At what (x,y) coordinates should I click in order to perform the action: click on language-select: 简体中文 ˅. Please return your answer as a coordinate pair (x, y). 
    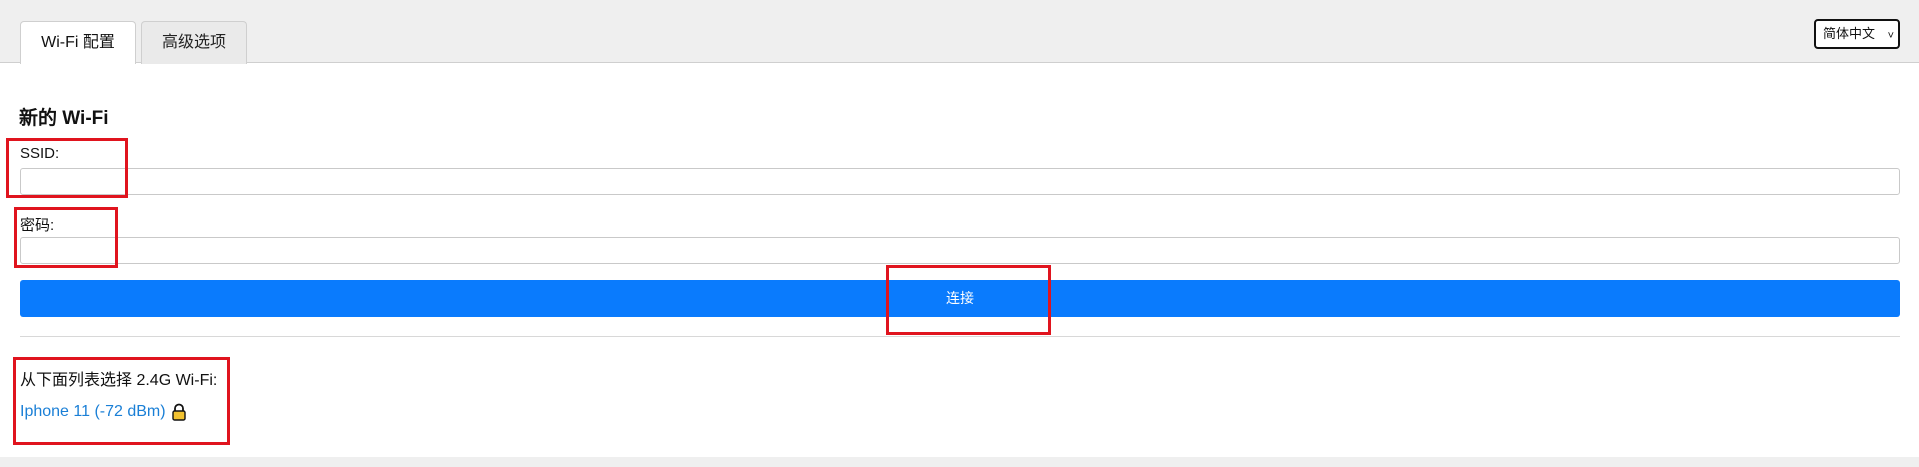
    Looking at the image, I should click on (1857, 34).